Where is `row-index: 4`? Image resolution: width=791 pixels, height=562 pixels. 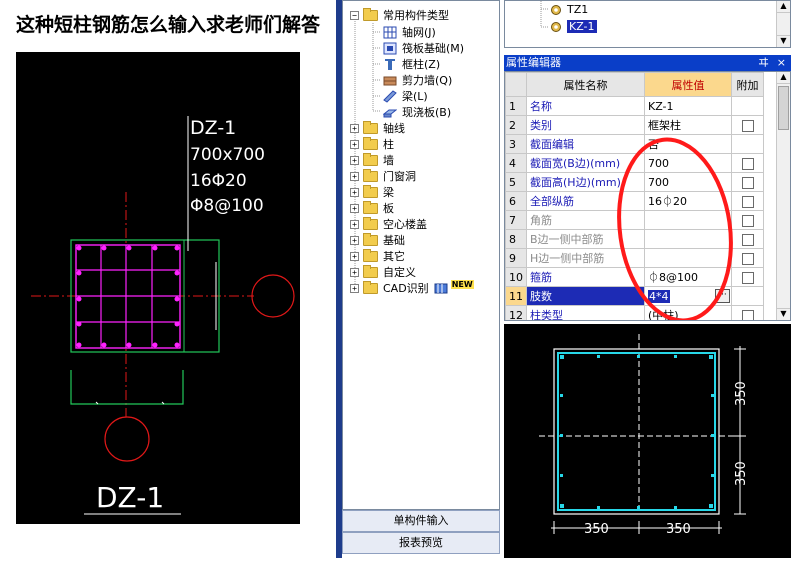 row-index: 4 is located at coordinates (516, 163).